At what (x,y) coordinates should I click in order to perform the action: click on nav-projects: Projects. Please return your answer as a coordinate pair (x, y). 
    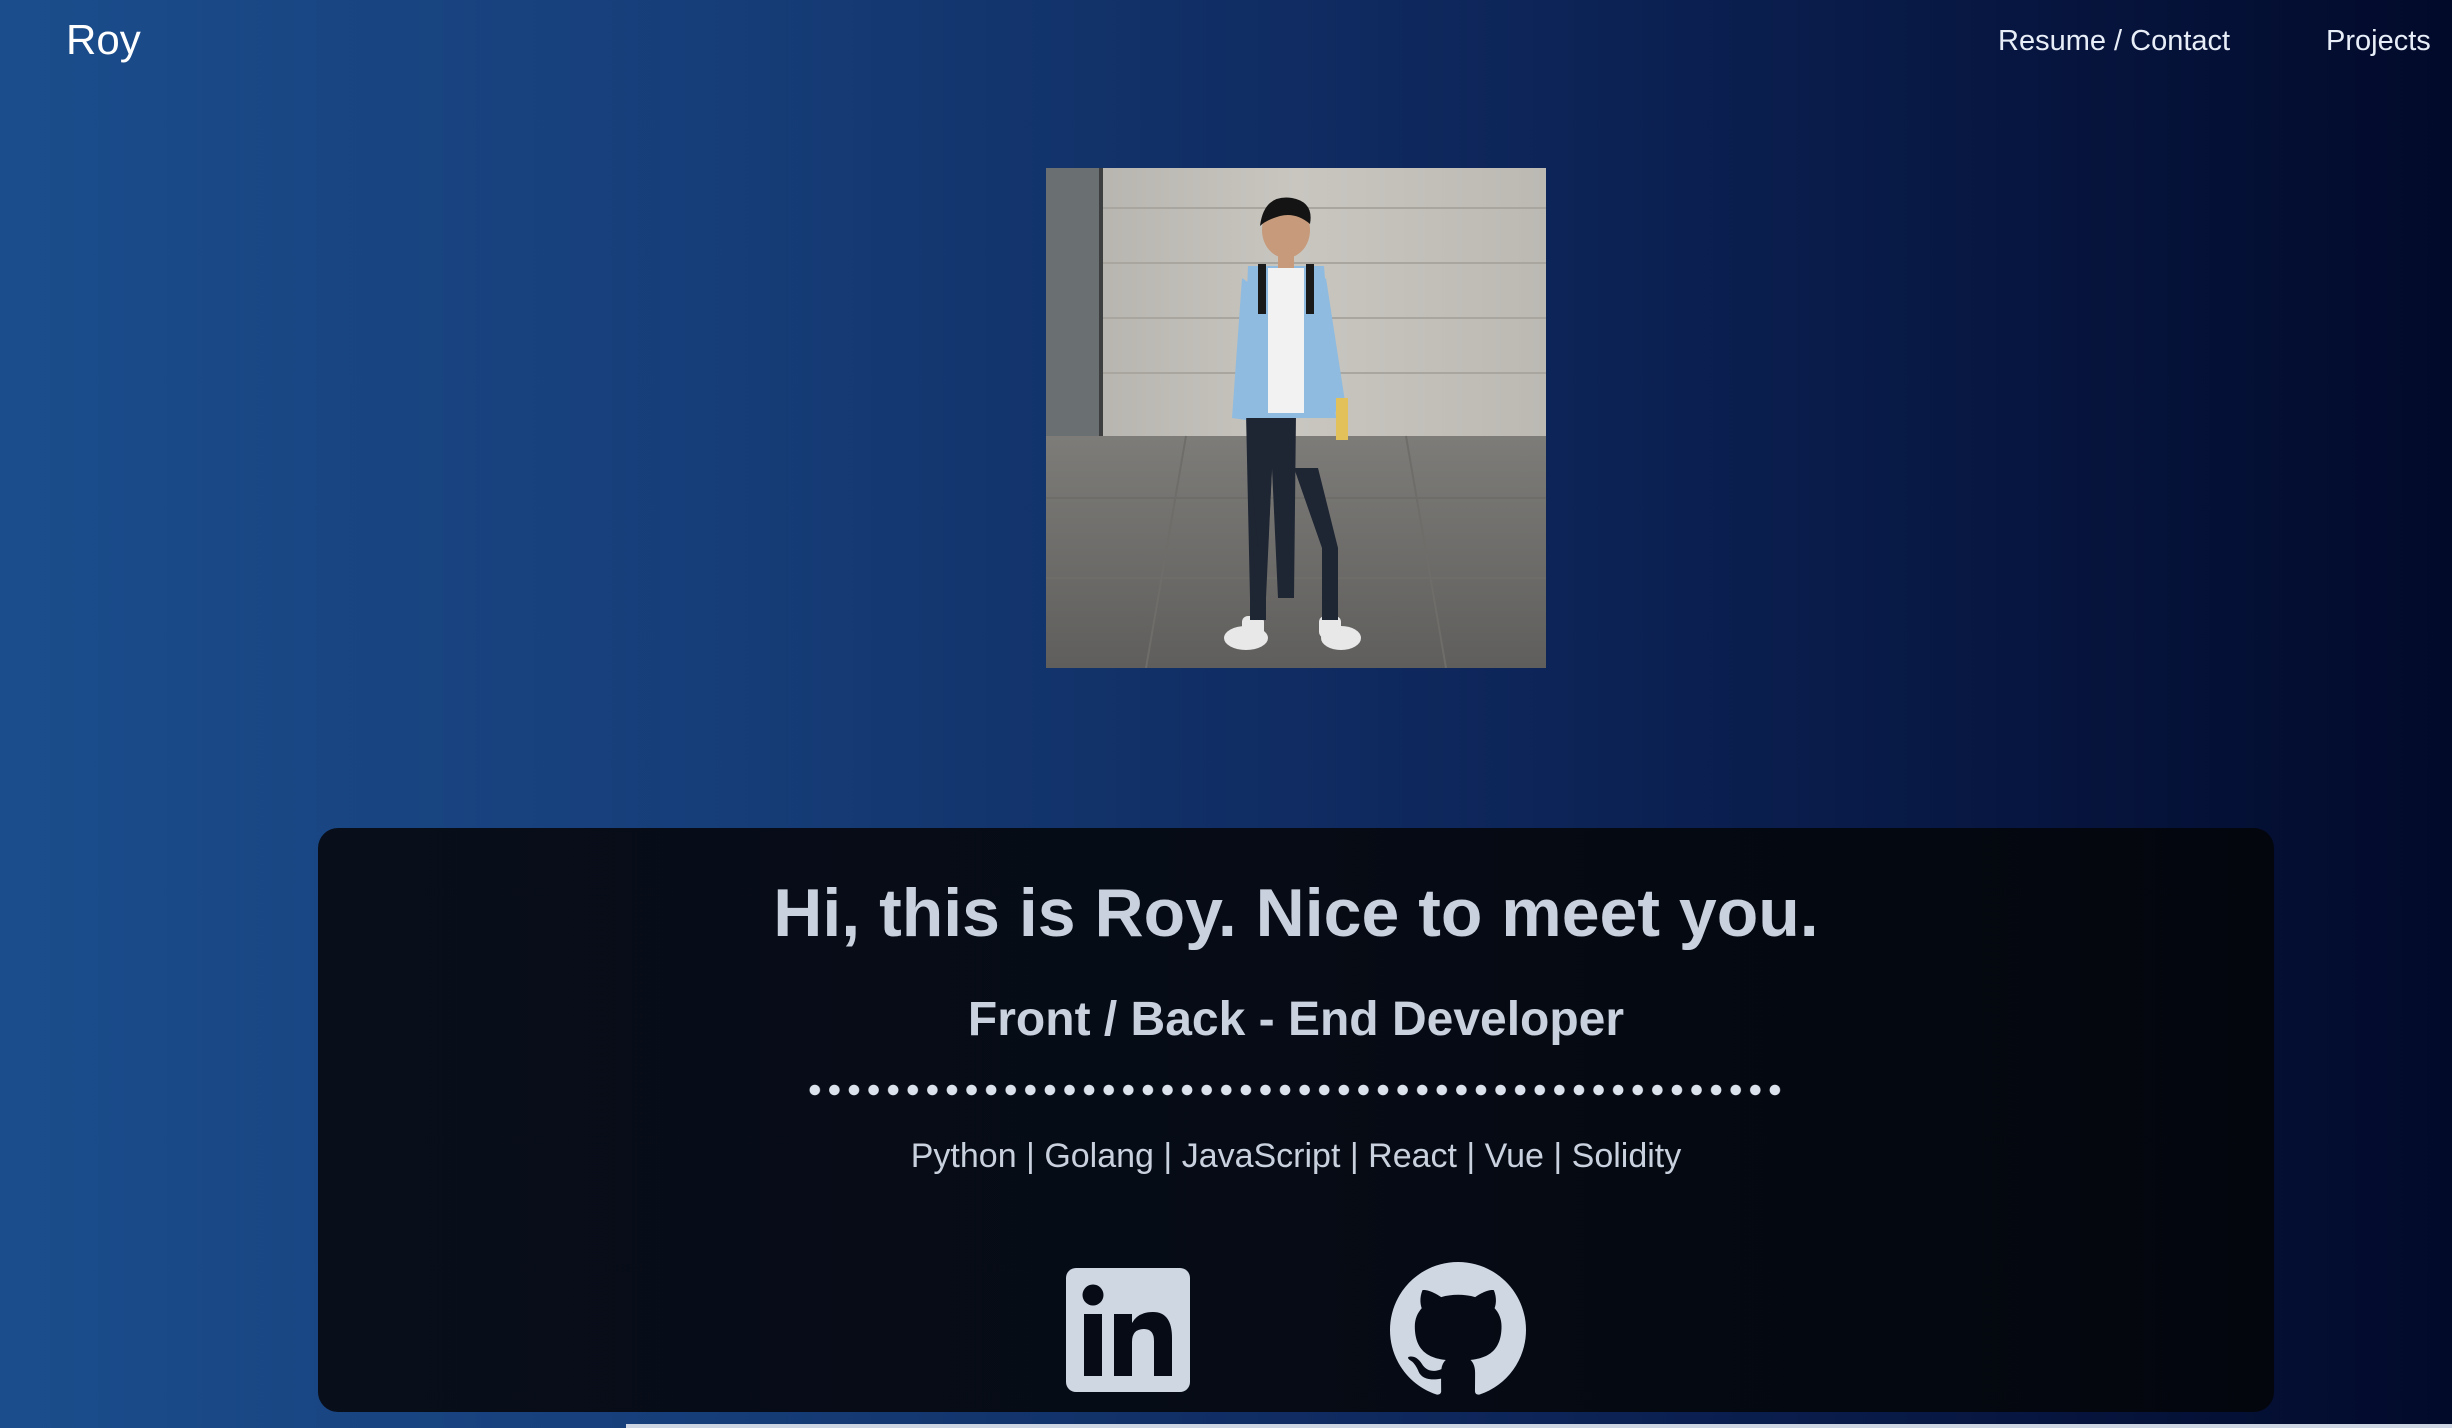
    Looking at the image, I should click on (2378, 41).